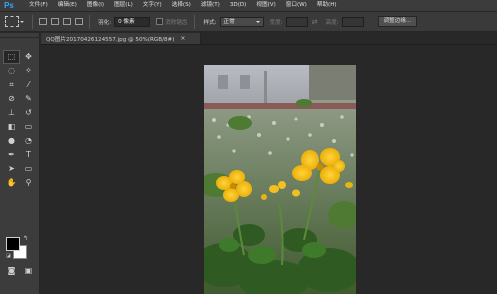  Describe the element at coordinates (269, 44) in the screenshot. I see `tab-divider` at that location.